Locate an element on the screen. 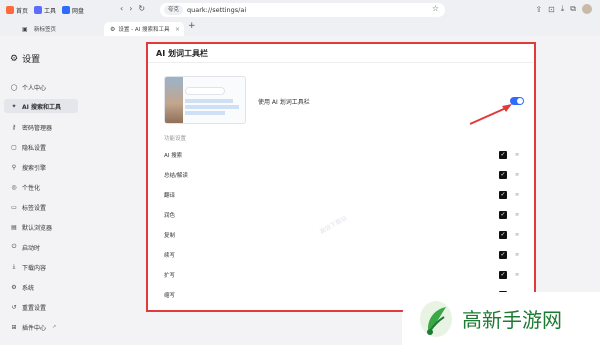 This screenshot has width=600, height=345. logo-text: 高新手游网 is located at coordinates (512, 320).